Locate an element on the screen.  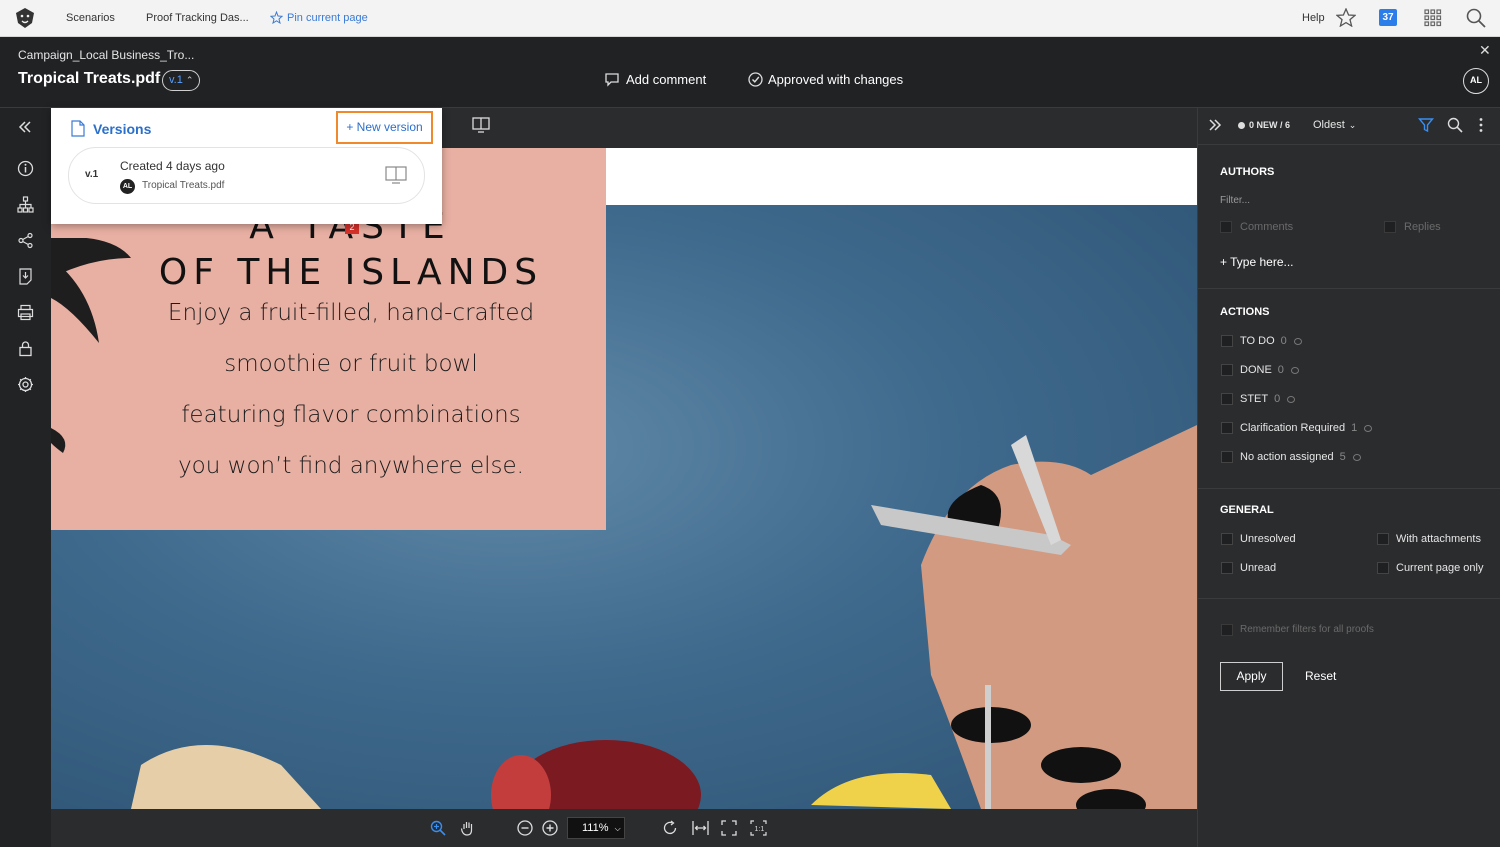
new-count-label: 0 NEW / 6 is located at coordinates (1270, 125).